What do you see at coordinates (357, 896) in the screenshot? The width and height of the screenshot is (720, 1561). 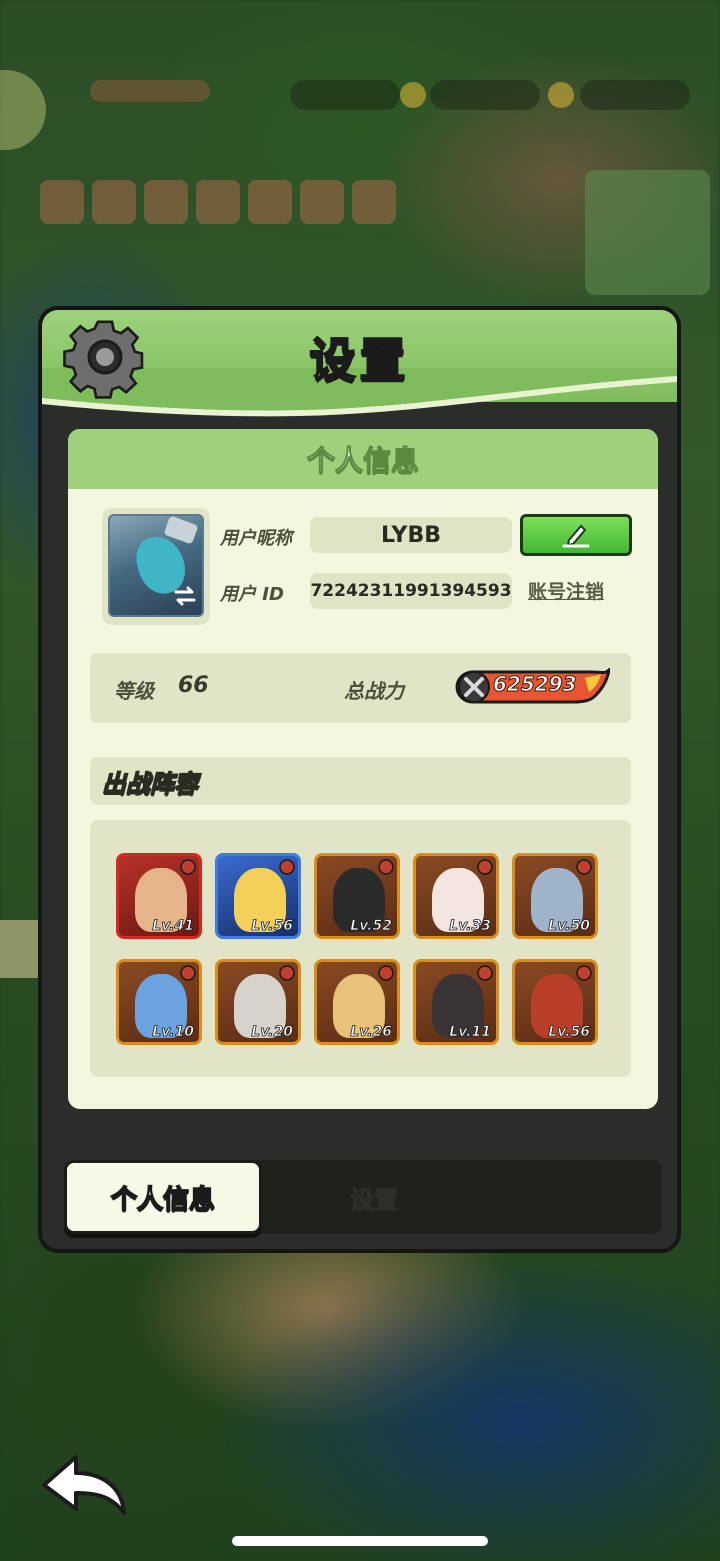 I see `hero-card: Lv.52` at bounding box center [357, 896].